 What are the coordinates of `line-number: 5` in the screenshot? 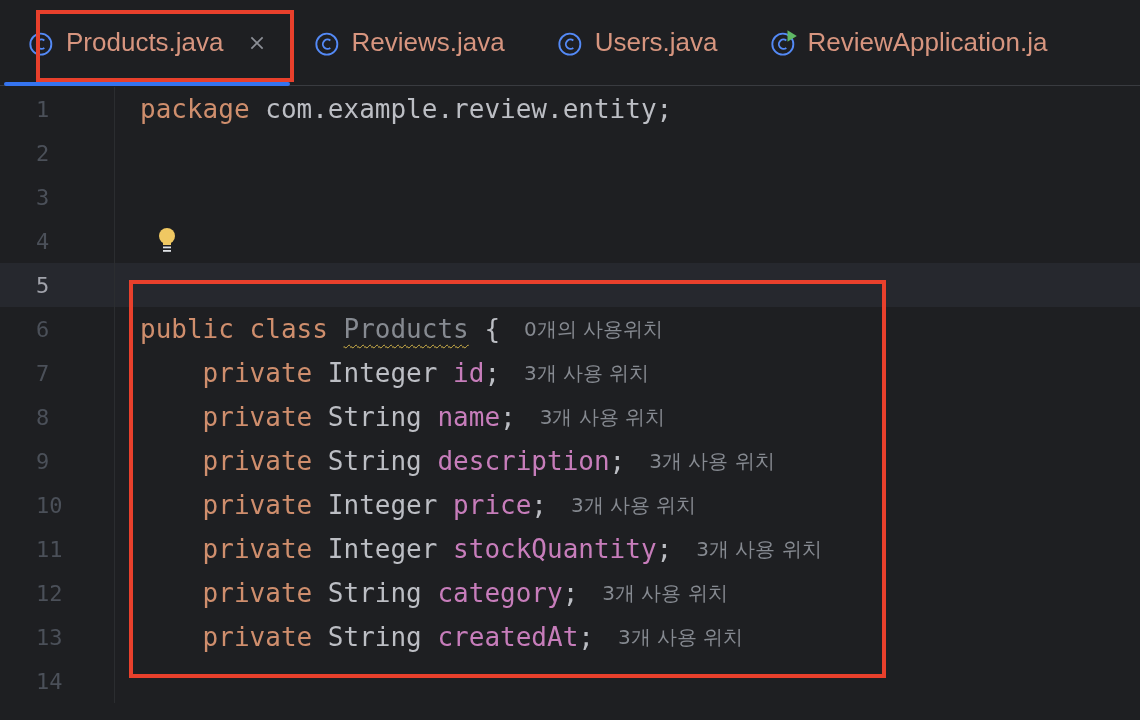 It's located at (43, 285).